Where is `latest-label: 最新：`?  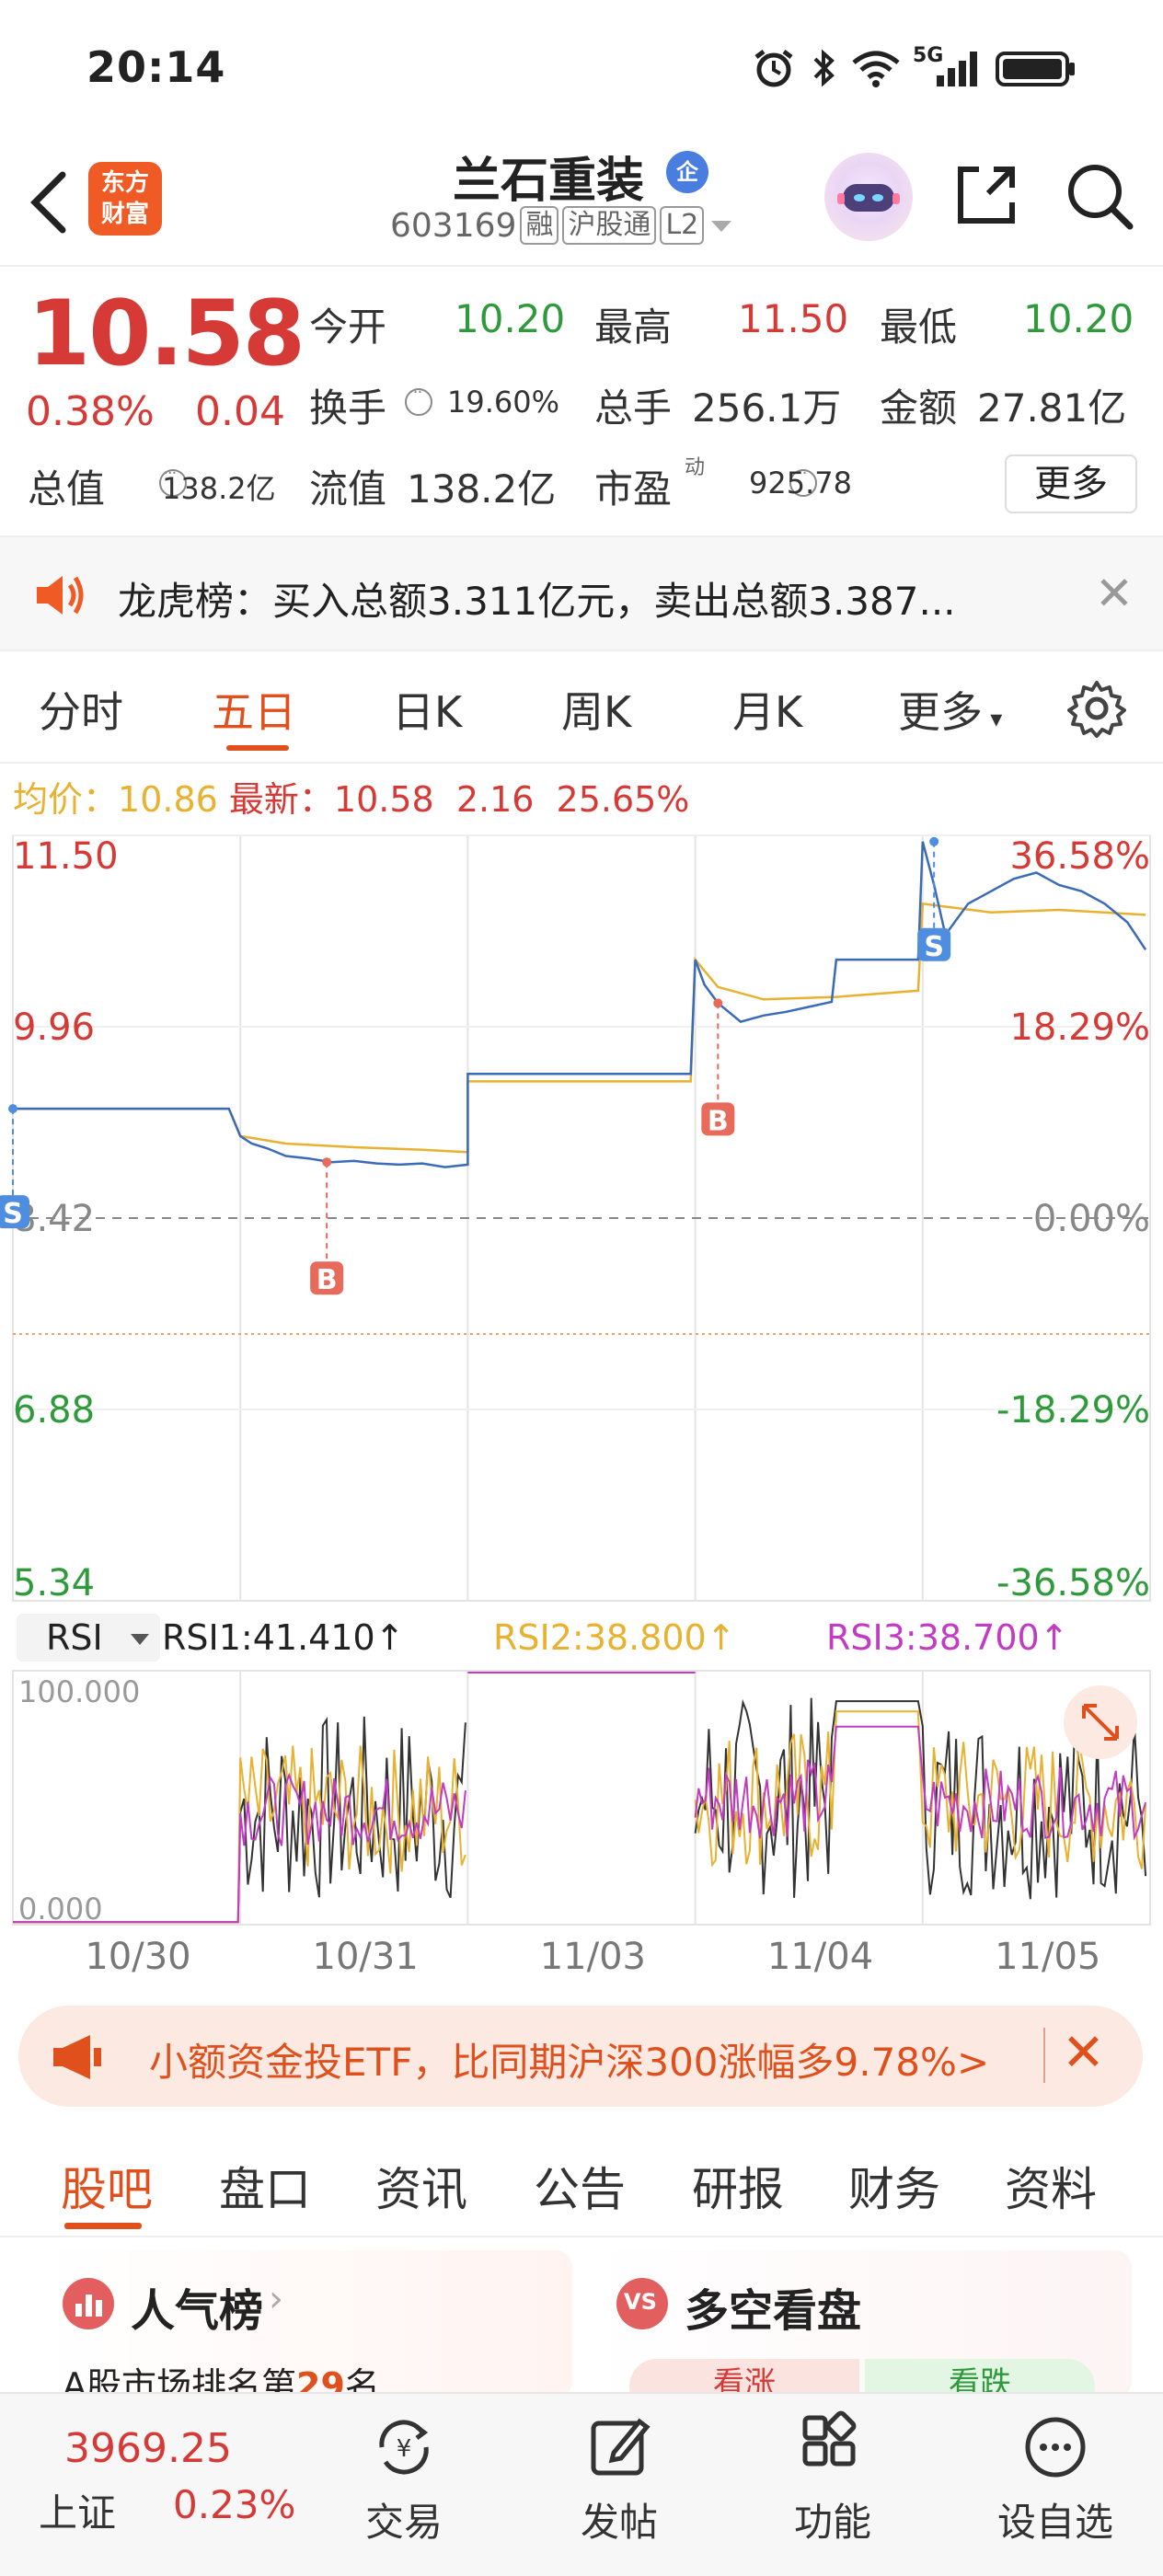
latest-label: 最新： is located at coordinates (281, 799).